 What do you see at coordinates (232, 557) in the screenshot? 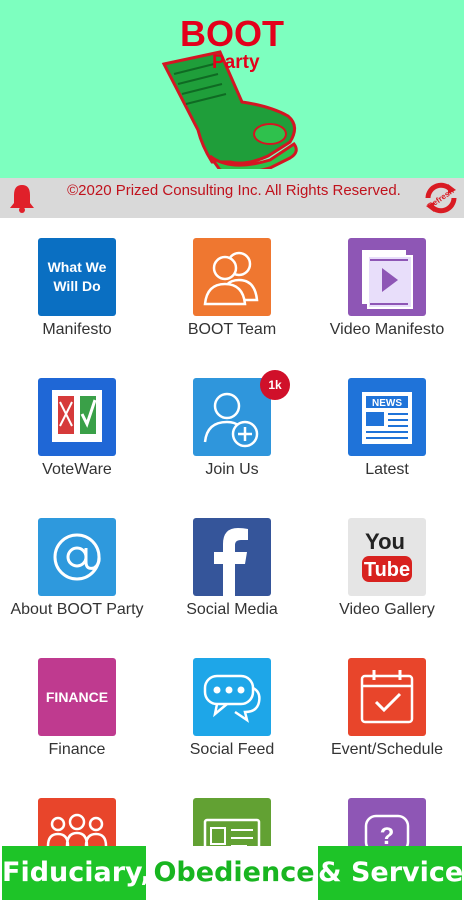
I see `facebook-icon` at bounding box center [232, 557].